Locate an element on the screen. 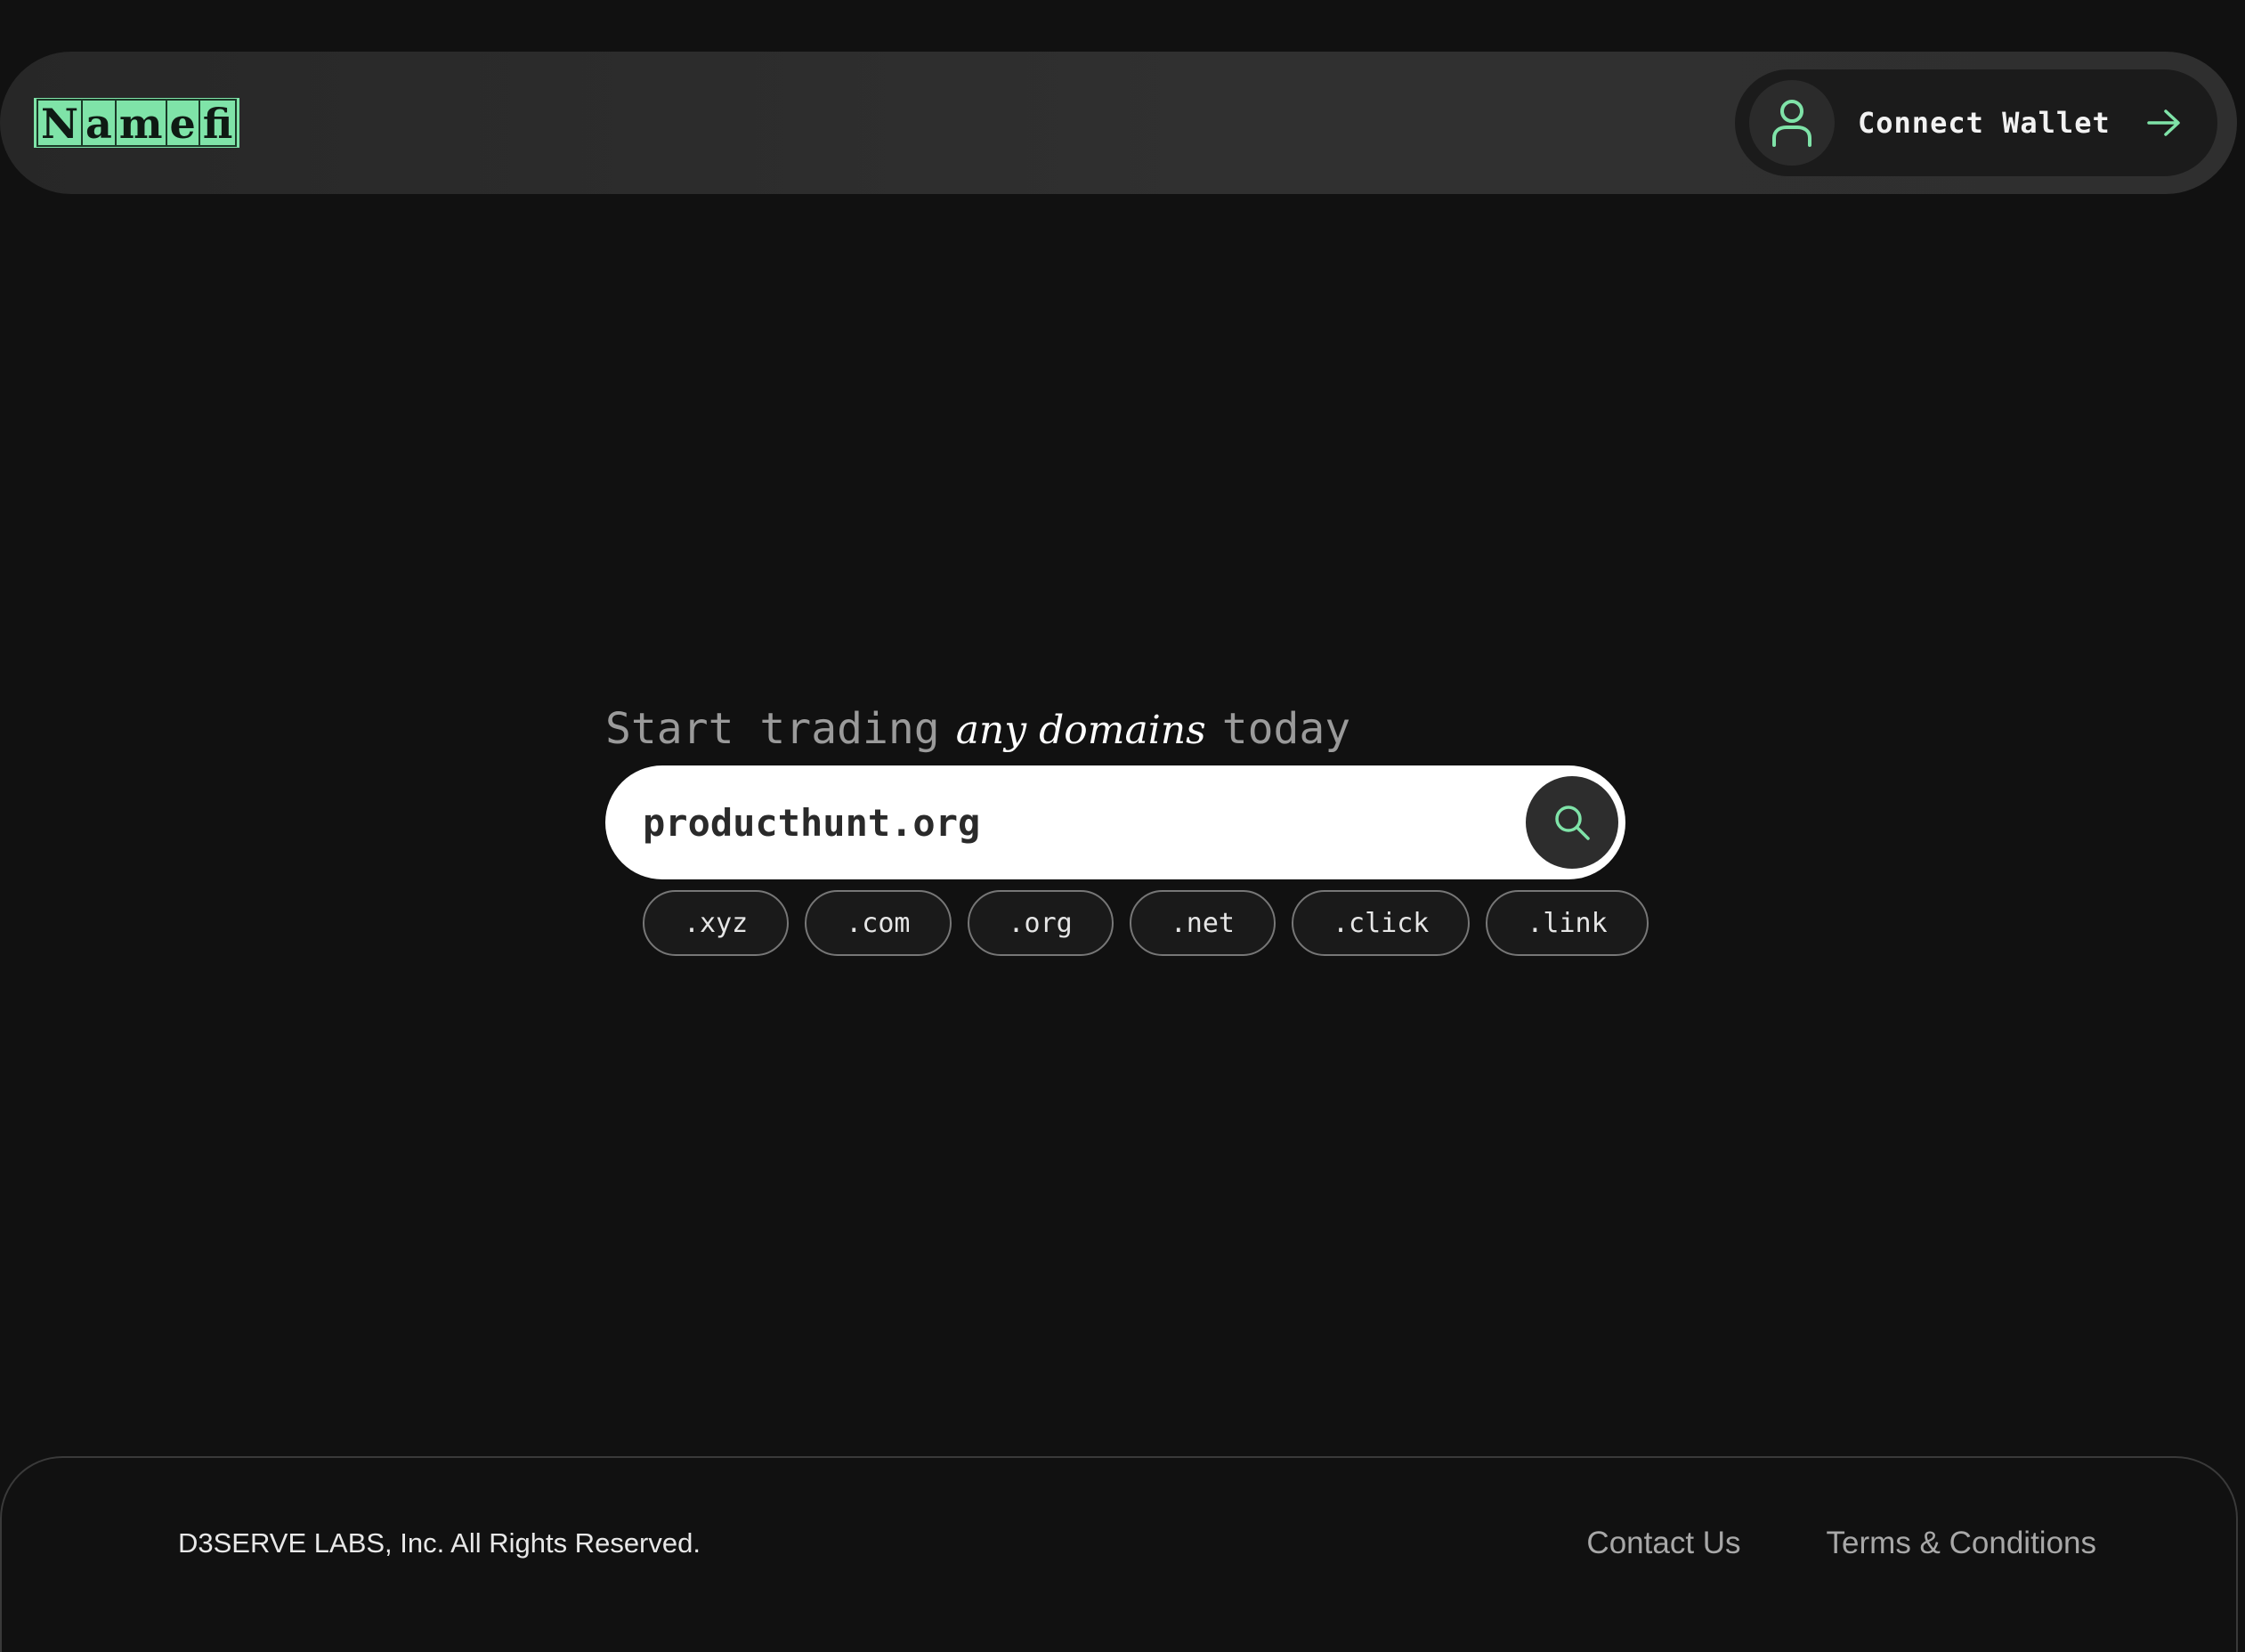 The image size is (2245, 1652). copyright-text: D3SERVE LABS, Inc. All Rights Reserved. is located at coordinates (439, 1543).